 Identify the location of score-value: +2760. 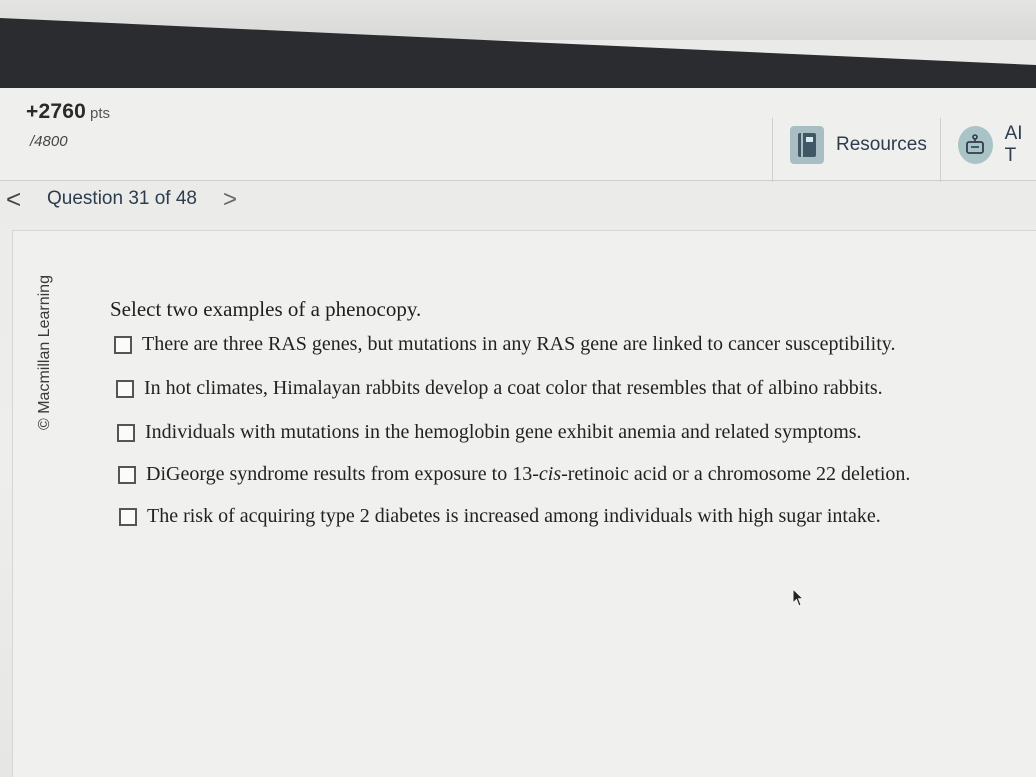
(56, 111).